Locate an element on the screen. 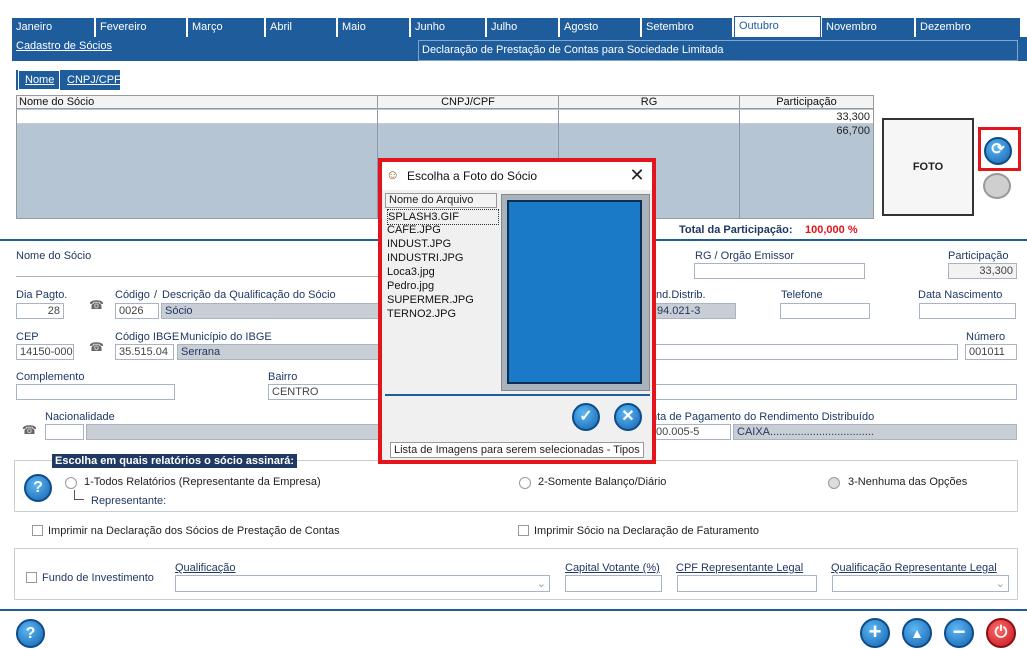 The height and width of the screenshot is (649, 1027). list-item: TERNO2.JPG is located at coordinates (421, 314).